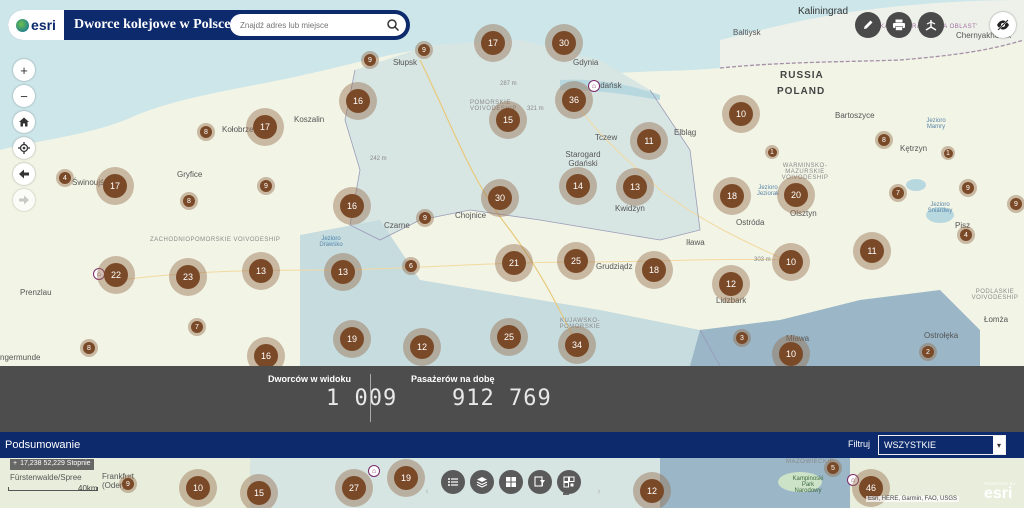  I want to click on cluster-count: 8, so click(206, 132).